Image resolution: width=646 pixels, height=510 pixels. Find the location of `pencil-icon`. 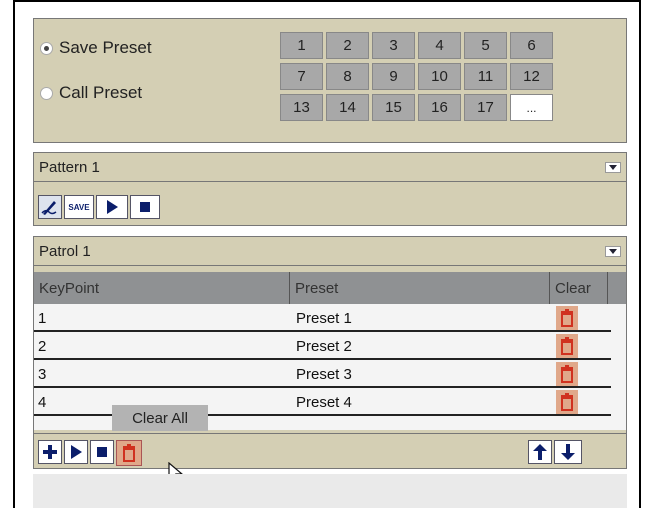

pencil-icon is located at coordinates (50, 207).